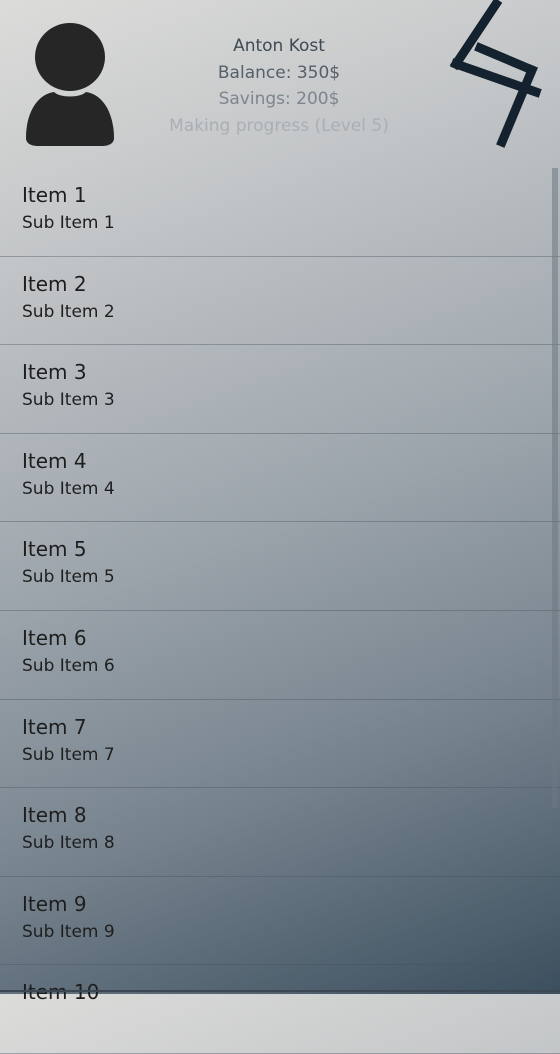 Image resolution: width=560 pixels, height=1054 pixels. I want to click on item-title: Item 4, so click(54, 460).